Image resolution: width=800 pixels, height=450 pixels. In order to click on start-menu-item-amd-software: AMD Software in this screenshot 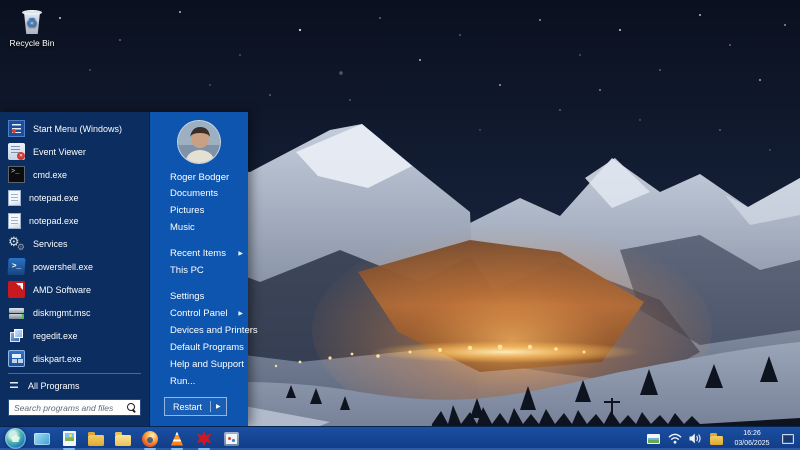, I will do `click(74, 289)`.